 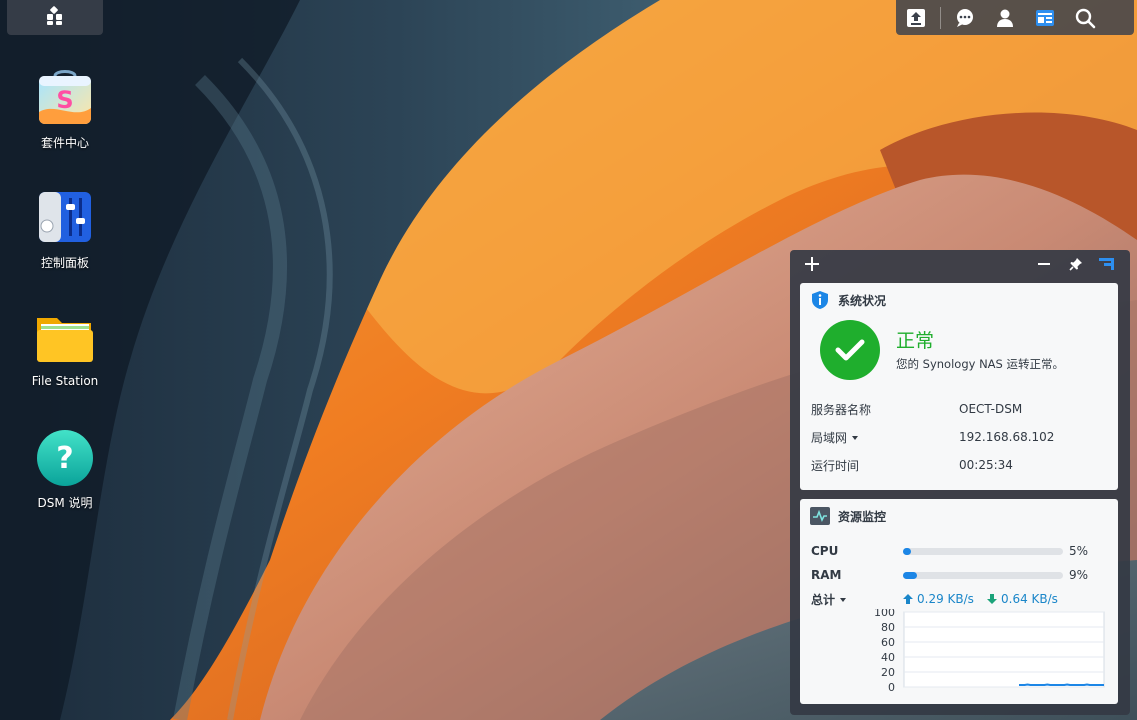 What do you see at coordinates (820, 300) in the screenshot?
I see `info-shield-icon` at bounding box center [820, 300].